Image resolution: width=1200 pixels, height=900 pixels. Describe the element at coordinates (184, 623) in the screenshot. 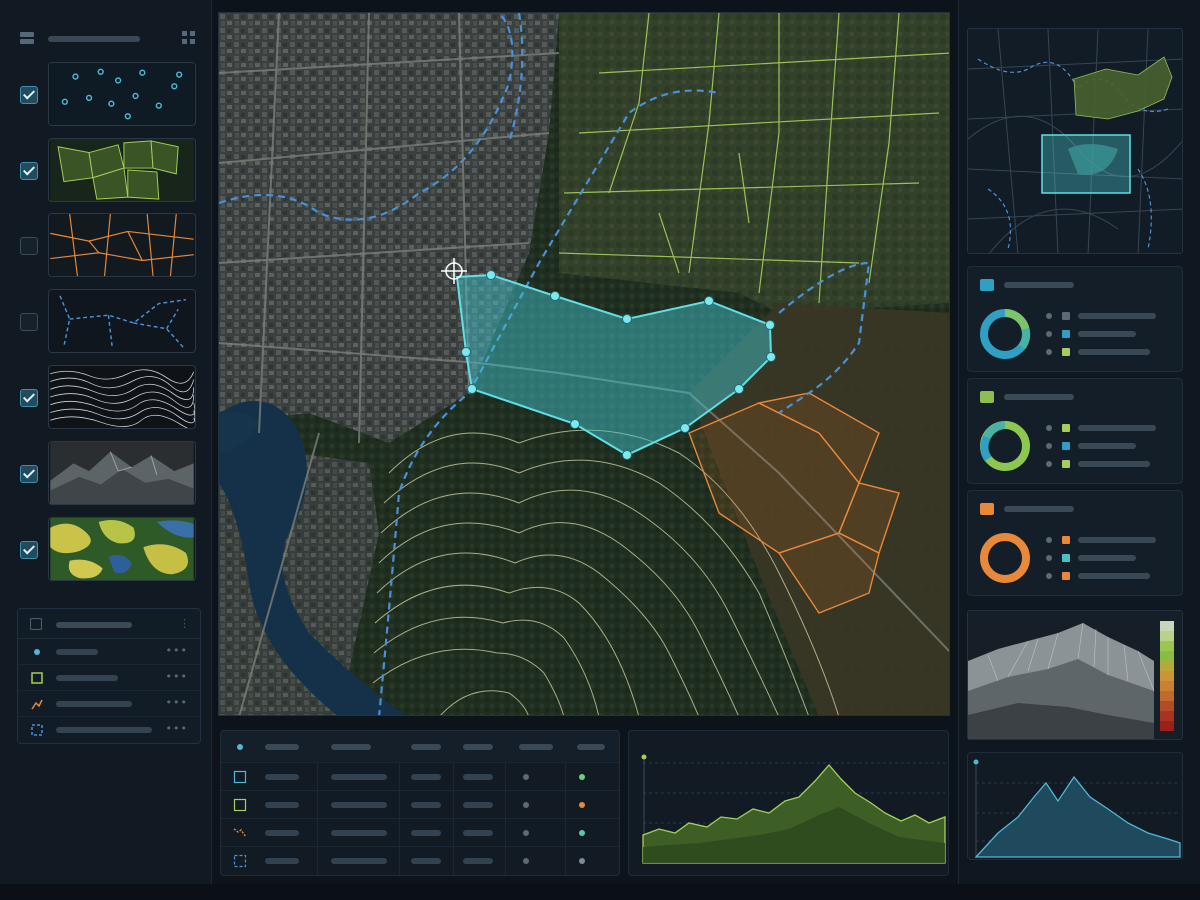

I see `legend-menu-icon: ⋮` at that location.